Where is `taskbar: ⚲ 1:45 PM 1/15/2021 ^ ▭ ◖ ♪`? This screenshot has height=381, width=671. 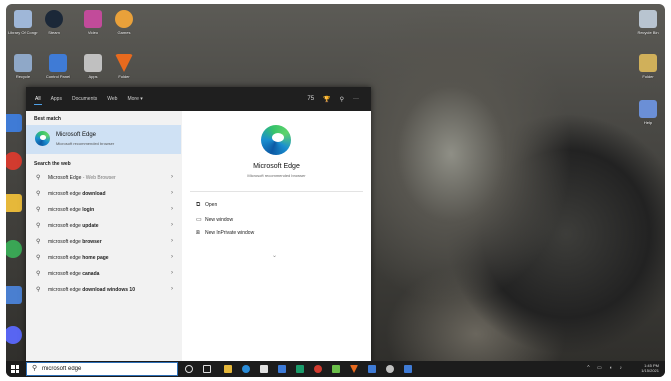 taskbar: ⚲ 1:45 PM 1/15/2021 ^ ▭ ◖ ♪ is located at coordinates (335, 369).